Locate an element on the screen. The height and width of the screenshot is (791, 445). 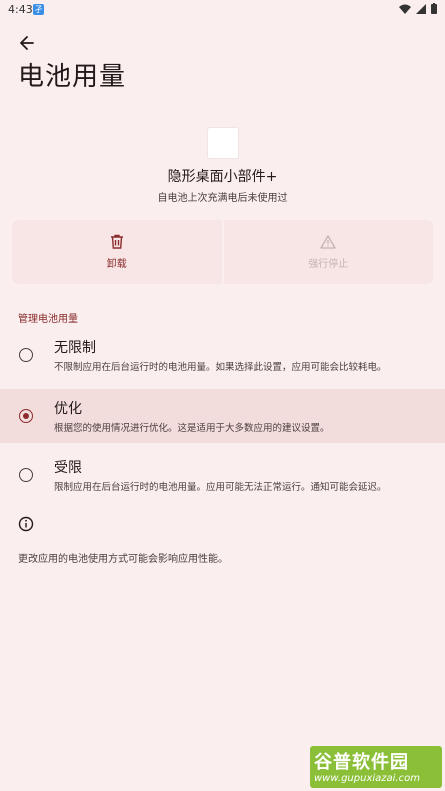
watermark: 谷普软件园 www.gupuxiazai.com is located at coordinates (376, 767).